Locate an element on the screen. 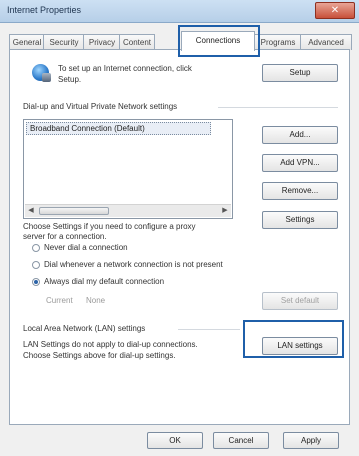 The height and width of the screenshot is (456, 359). title-bar: Internet Properties ✕ is located at coordinates (179, 11).